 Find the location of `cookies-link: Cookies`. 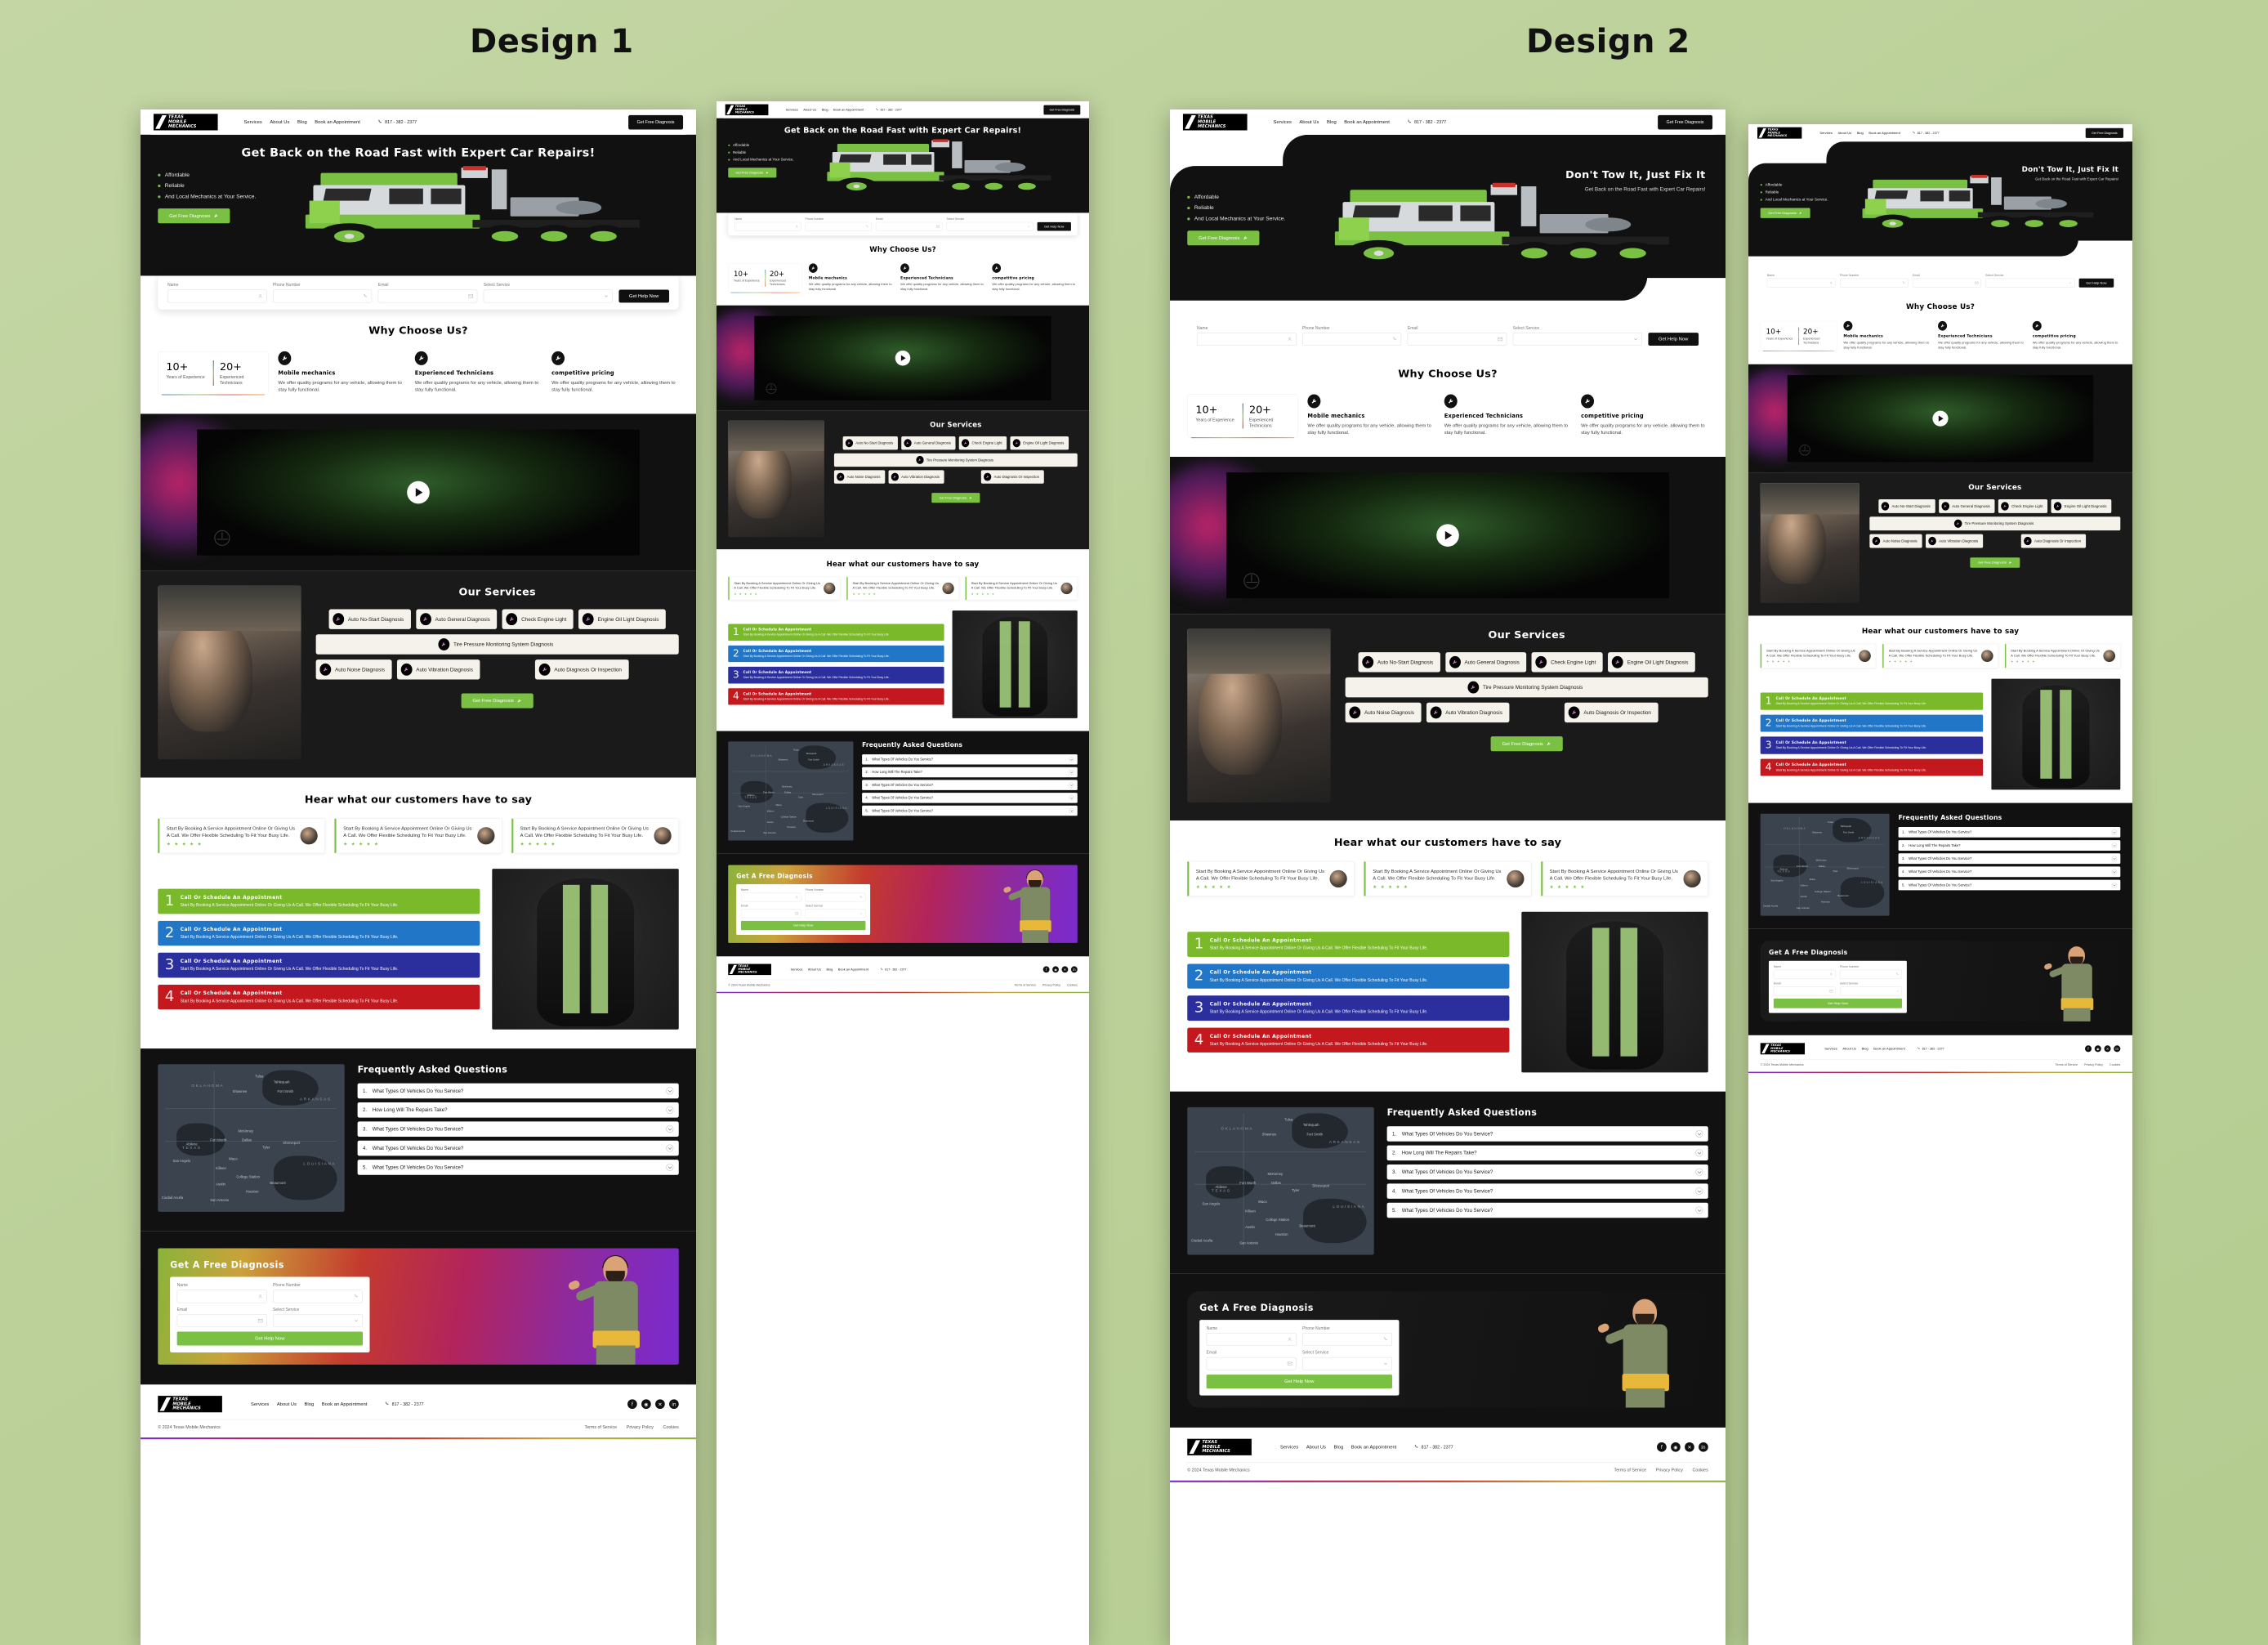

cookies-link: Cookies is located at coordinates (1073, 984).